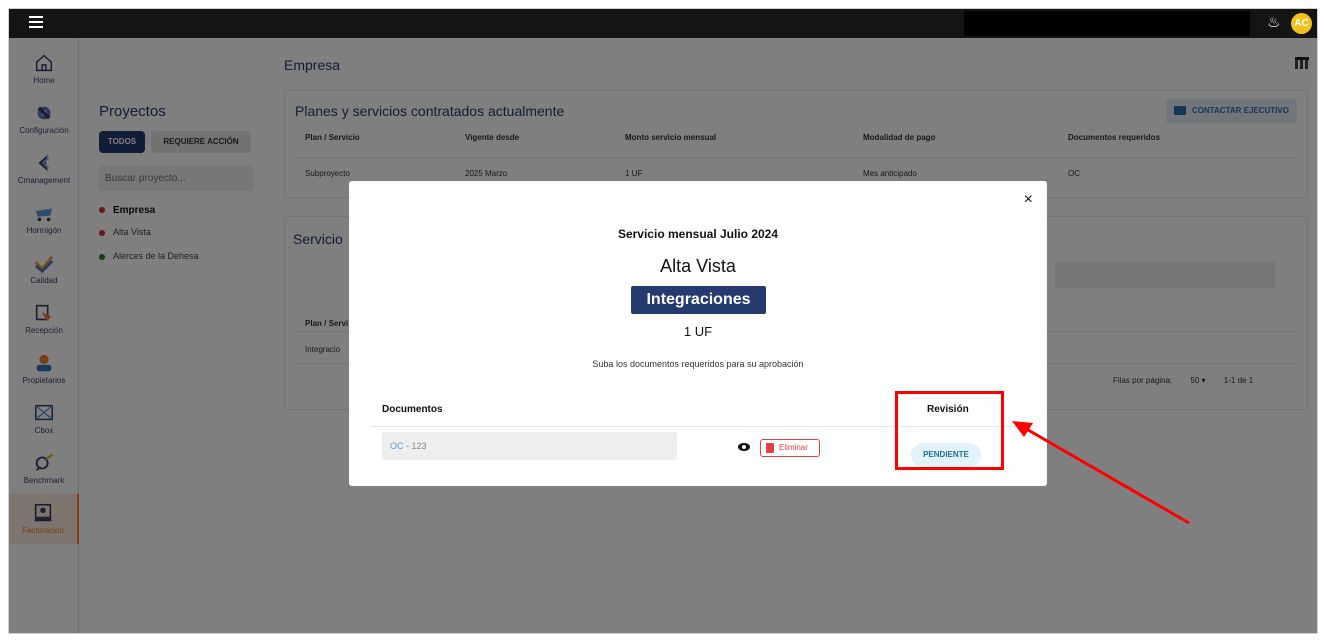  I want to click on modal-project-name: Alta Vista, so click(698, 266).